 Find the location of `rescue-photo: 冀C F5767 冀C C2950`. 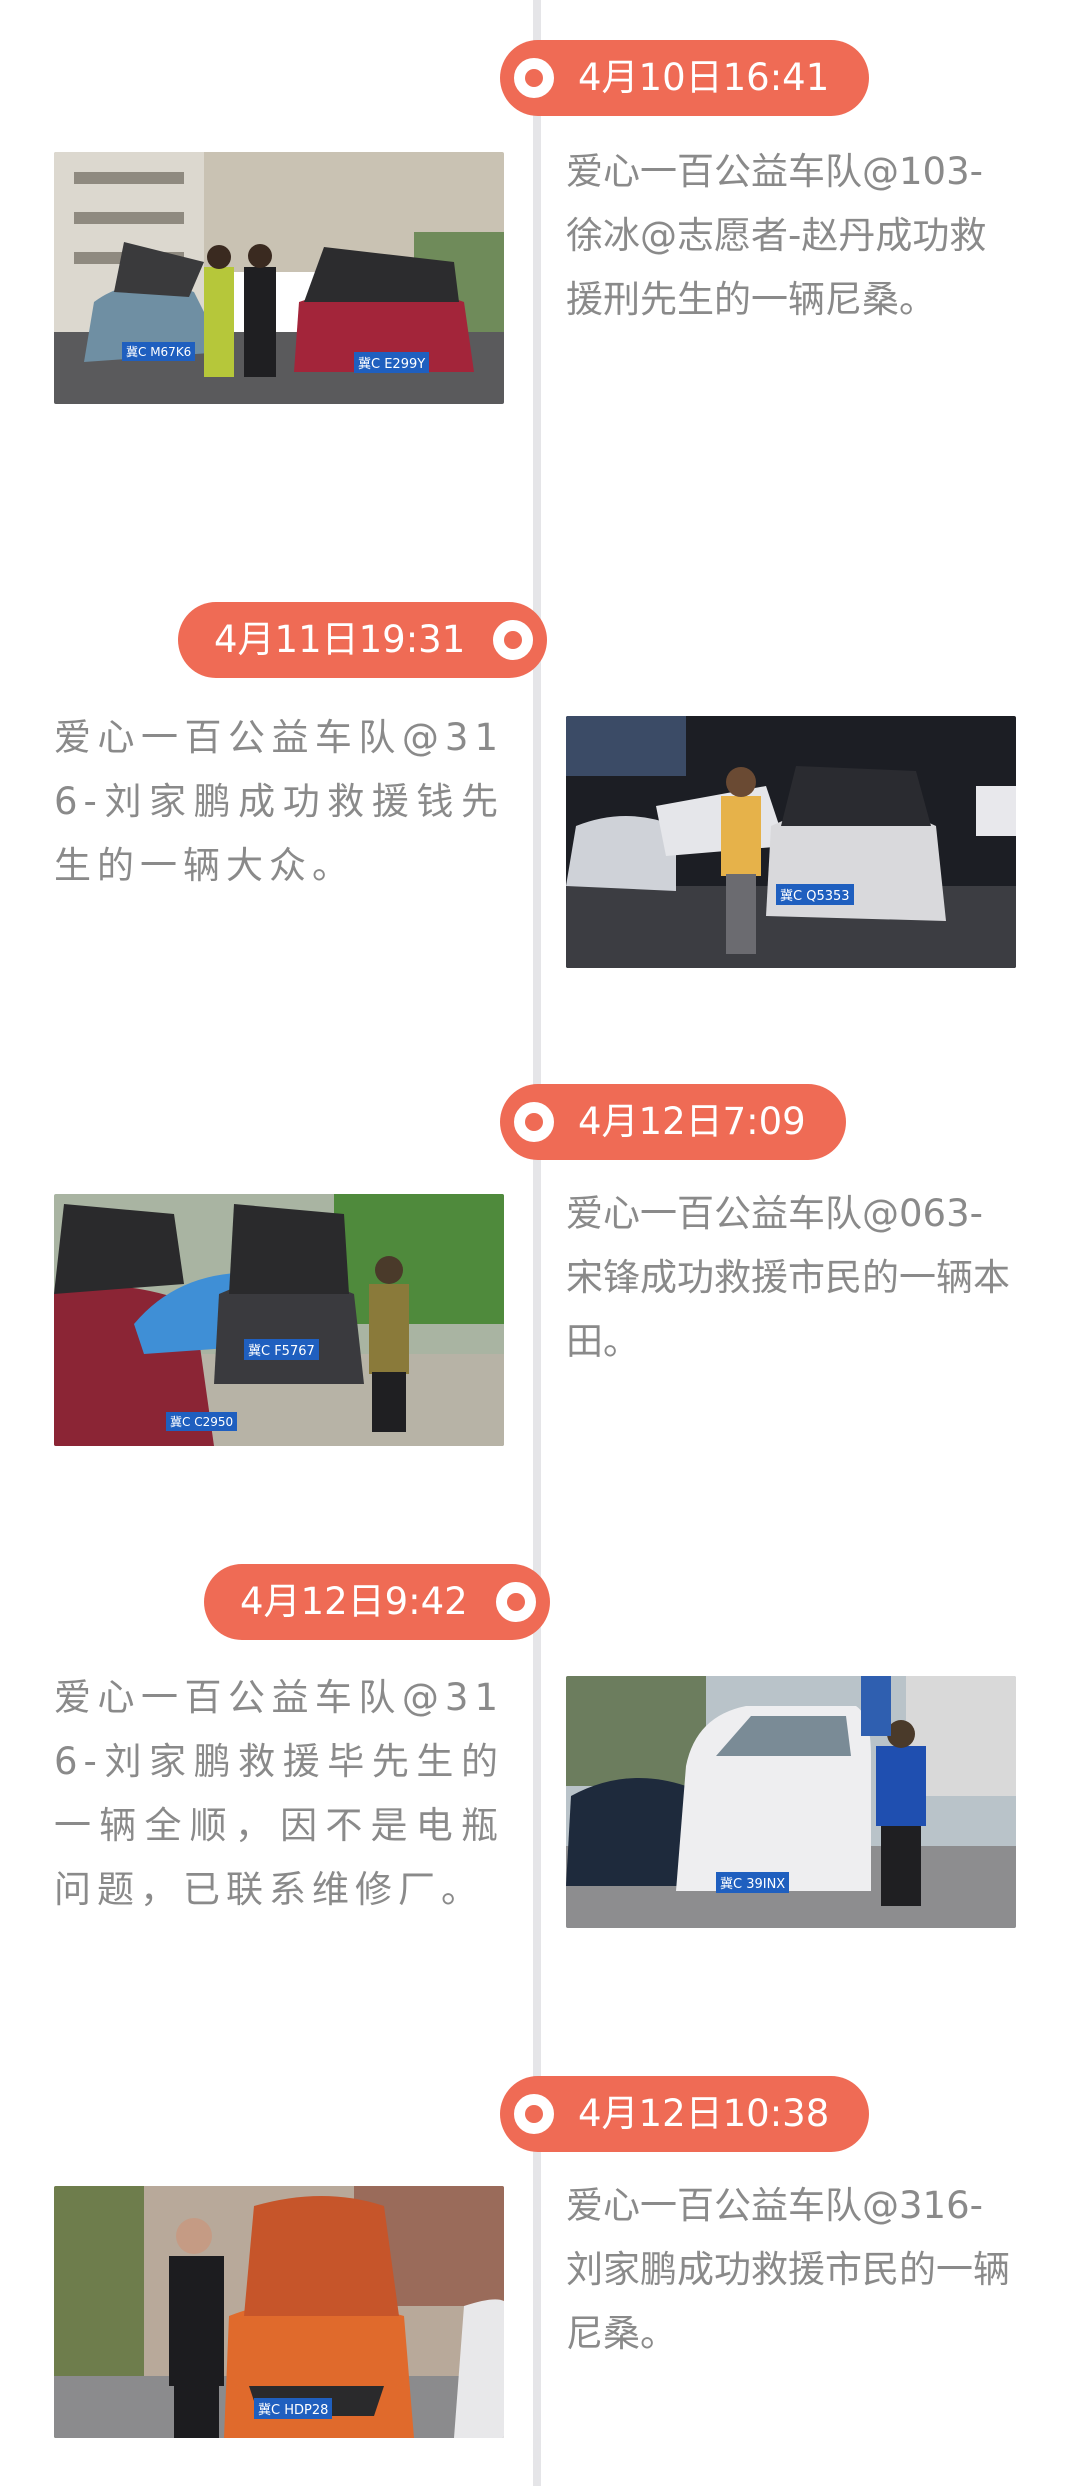

rescue-photo: 冀C F5767 冀C C2950 is located at coordinates (279, 1320).